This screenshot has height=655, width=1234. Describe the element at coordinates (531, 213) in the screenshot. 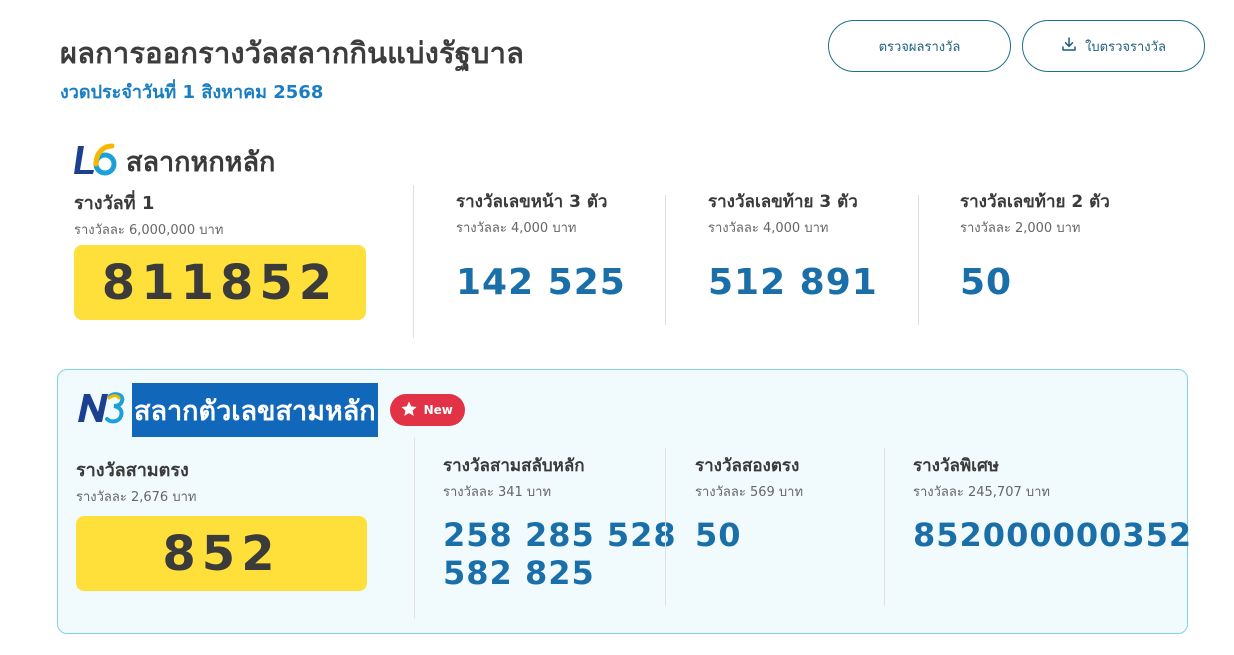

I see `front3-header: รางวัลเลขหน้า 3 ตัว รางวัลละ 4,000 บาท` at that location.